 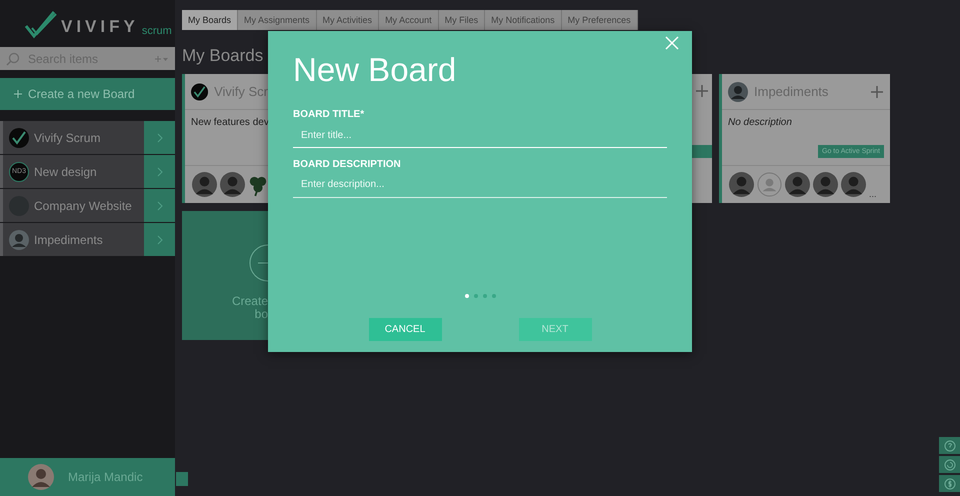 I want to click on logo-wordmark: VIVIFY, so click(x=100, y=27).